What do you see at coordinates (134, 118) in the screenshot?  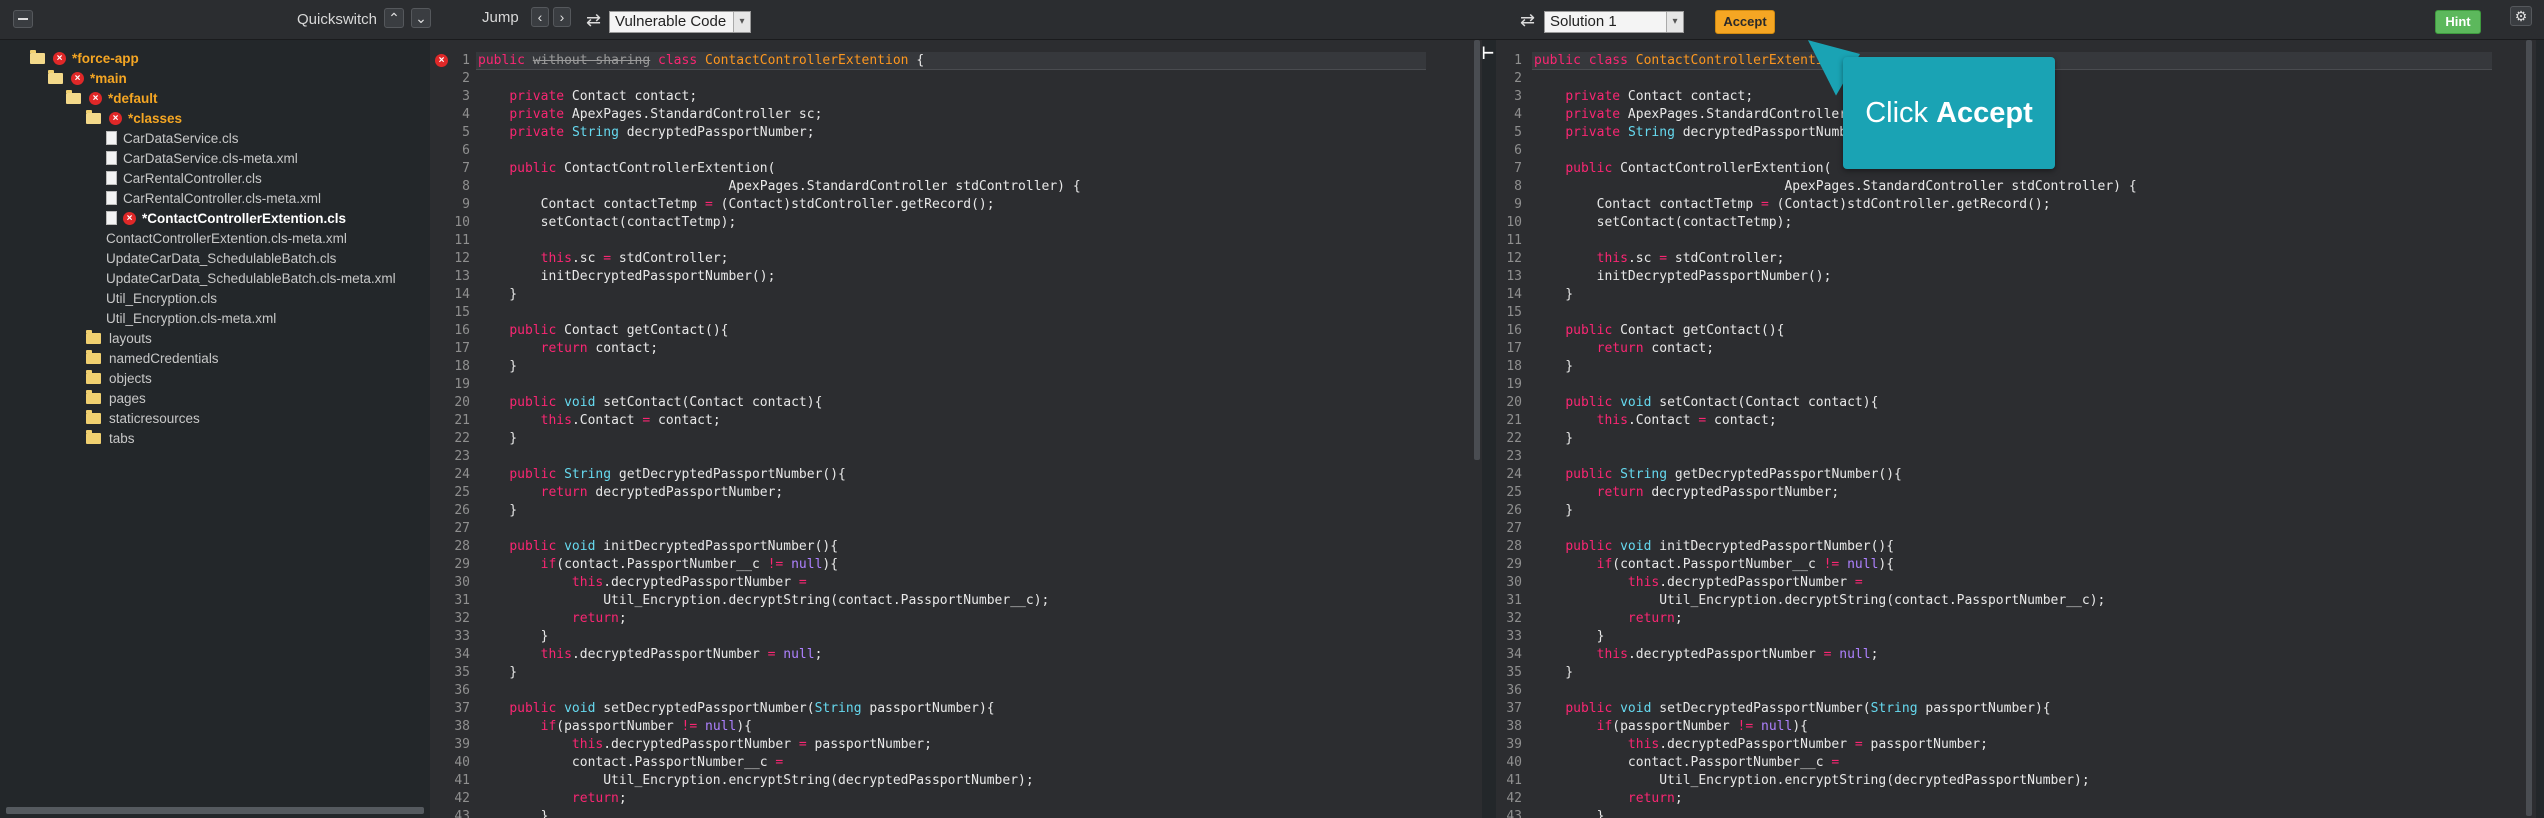 I see `tree-folder: × *classes` at bounding box center [134, 118].